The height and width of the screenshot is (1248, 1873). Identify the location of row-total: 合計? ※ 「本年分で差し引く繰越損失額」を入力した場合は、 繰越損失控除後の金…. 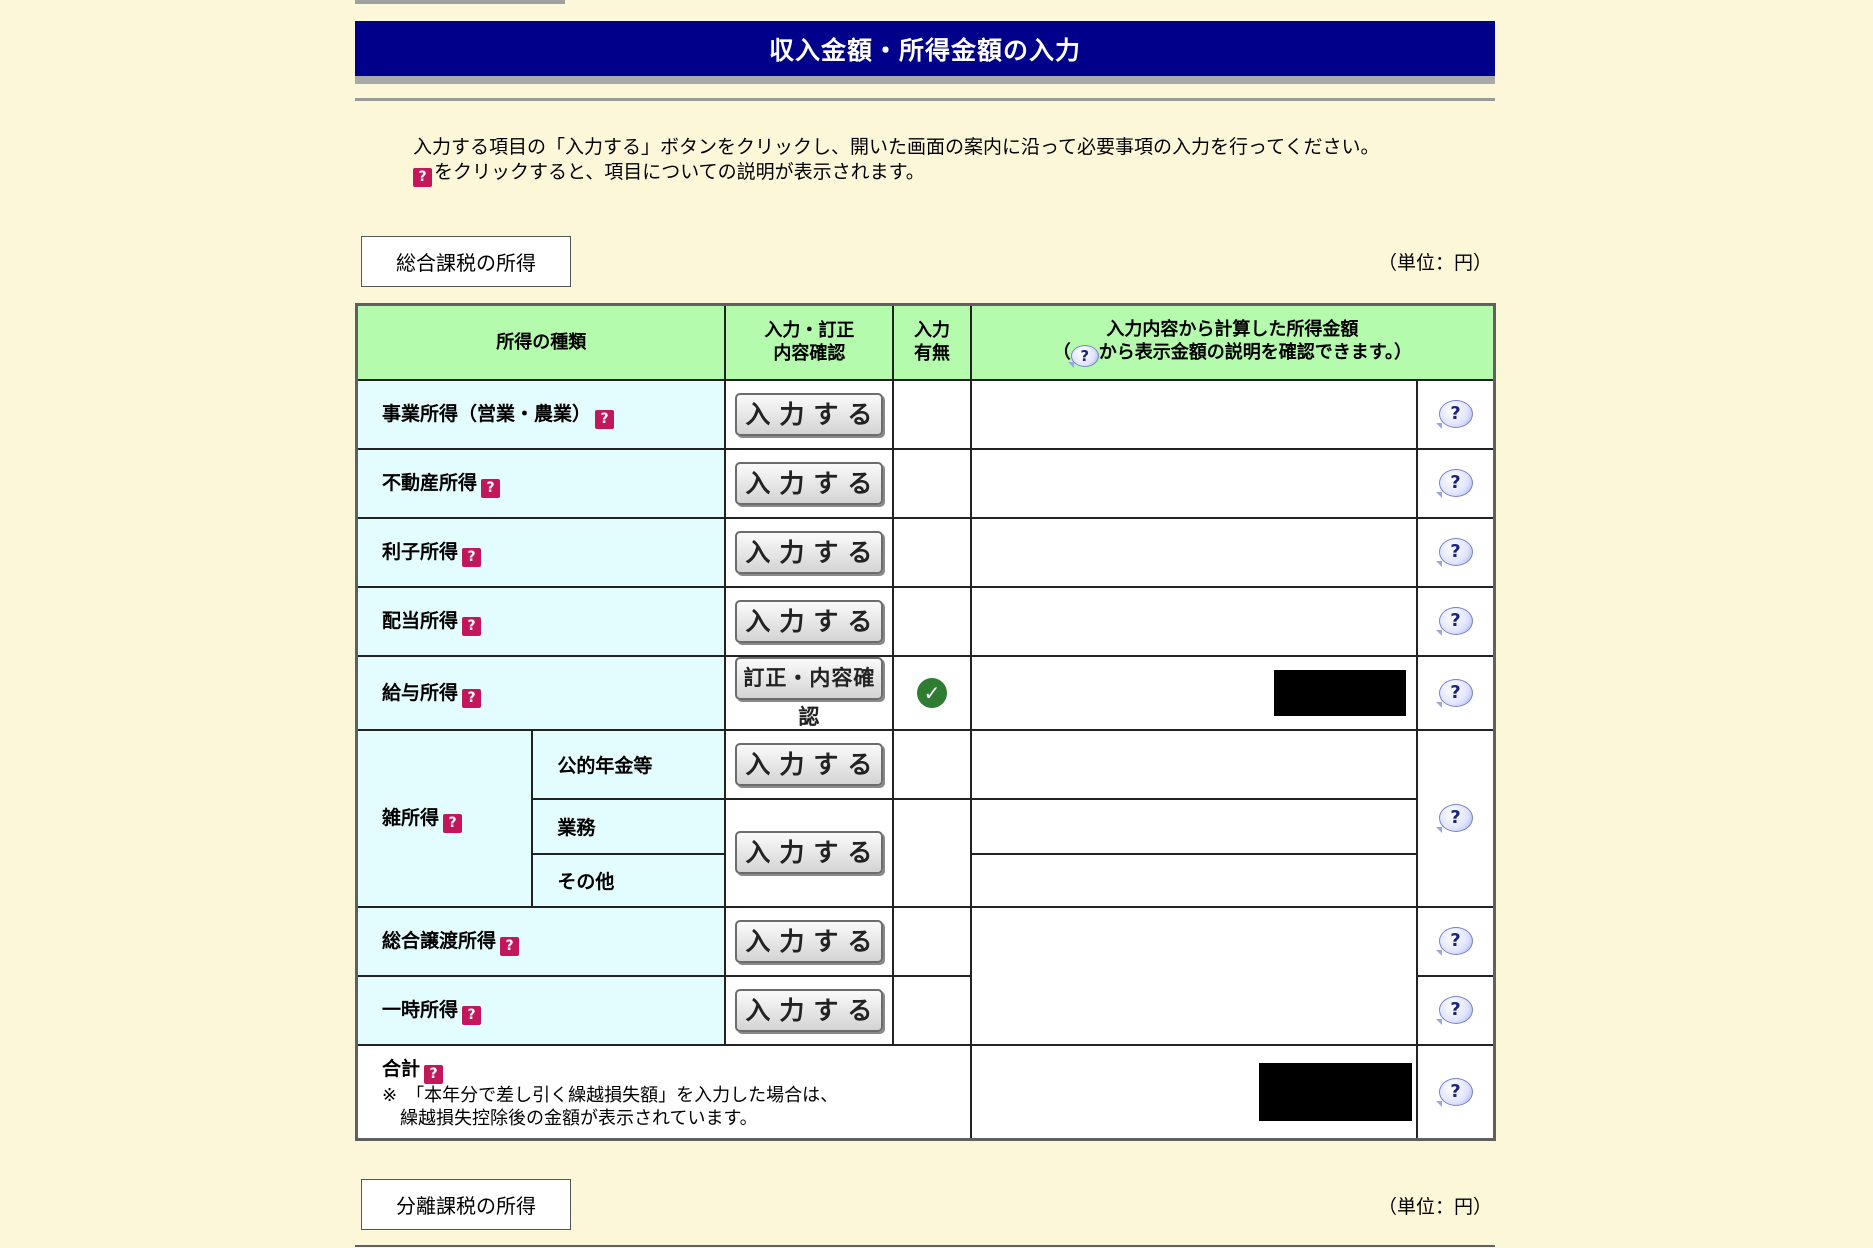
(925, 1092).